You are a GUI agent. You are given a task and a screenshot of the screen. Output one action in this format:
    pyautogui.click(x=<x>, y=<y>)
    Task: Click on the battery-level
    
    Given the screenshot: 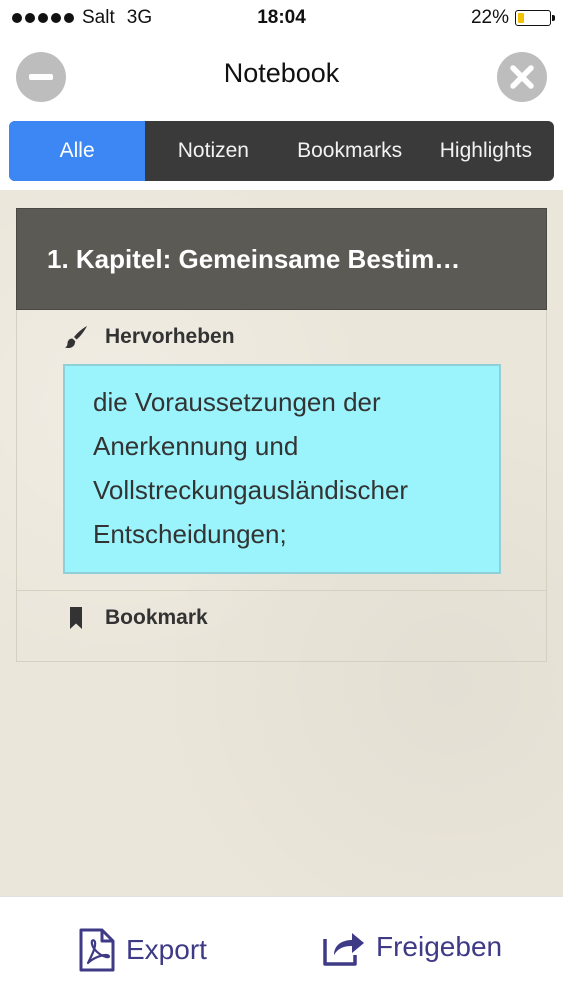 What is the action you would take?
    pyautogui.click(x=521, y=18)
    